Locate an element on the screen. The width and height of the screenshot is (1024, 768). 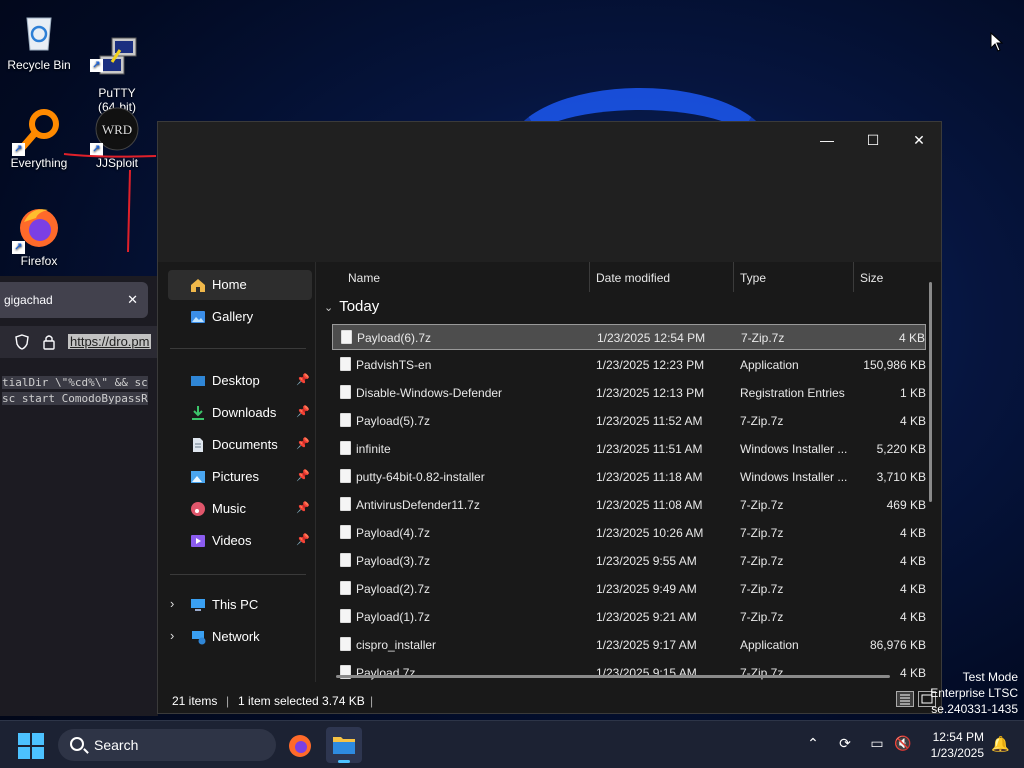
tab-close-icon: ✕ is located at coordinates (132, 300).